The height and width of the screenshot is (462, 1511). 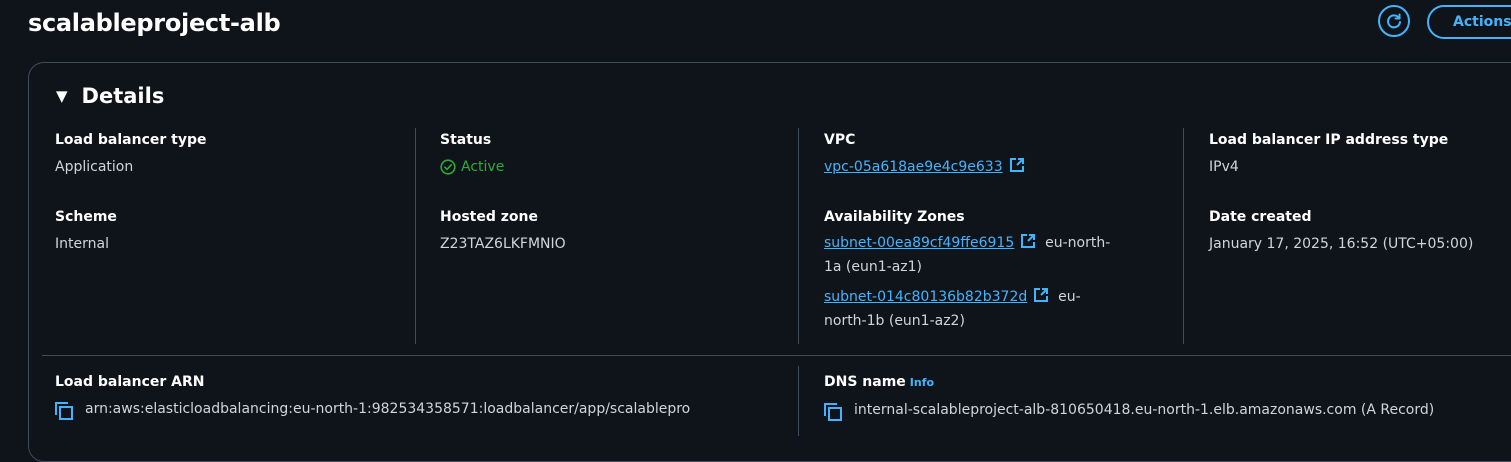 What do you see at coordinates (894, 321) in the screenshot?
I see `availability-zone-name-cont: north-1b (eun1-az2)` at bounding box center [894, 321].